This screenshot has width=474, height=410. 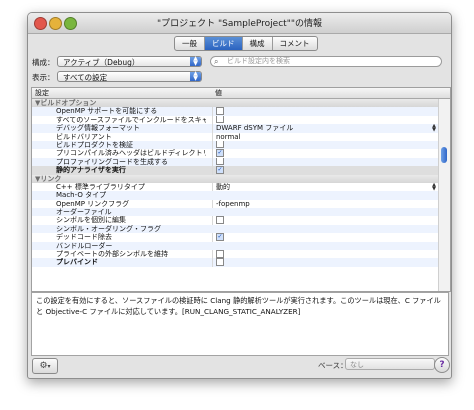 What do you see at coordinates (216, 61) in the screenshot?
I see `search-icon: ⌕` at bounding box center [216, 61].